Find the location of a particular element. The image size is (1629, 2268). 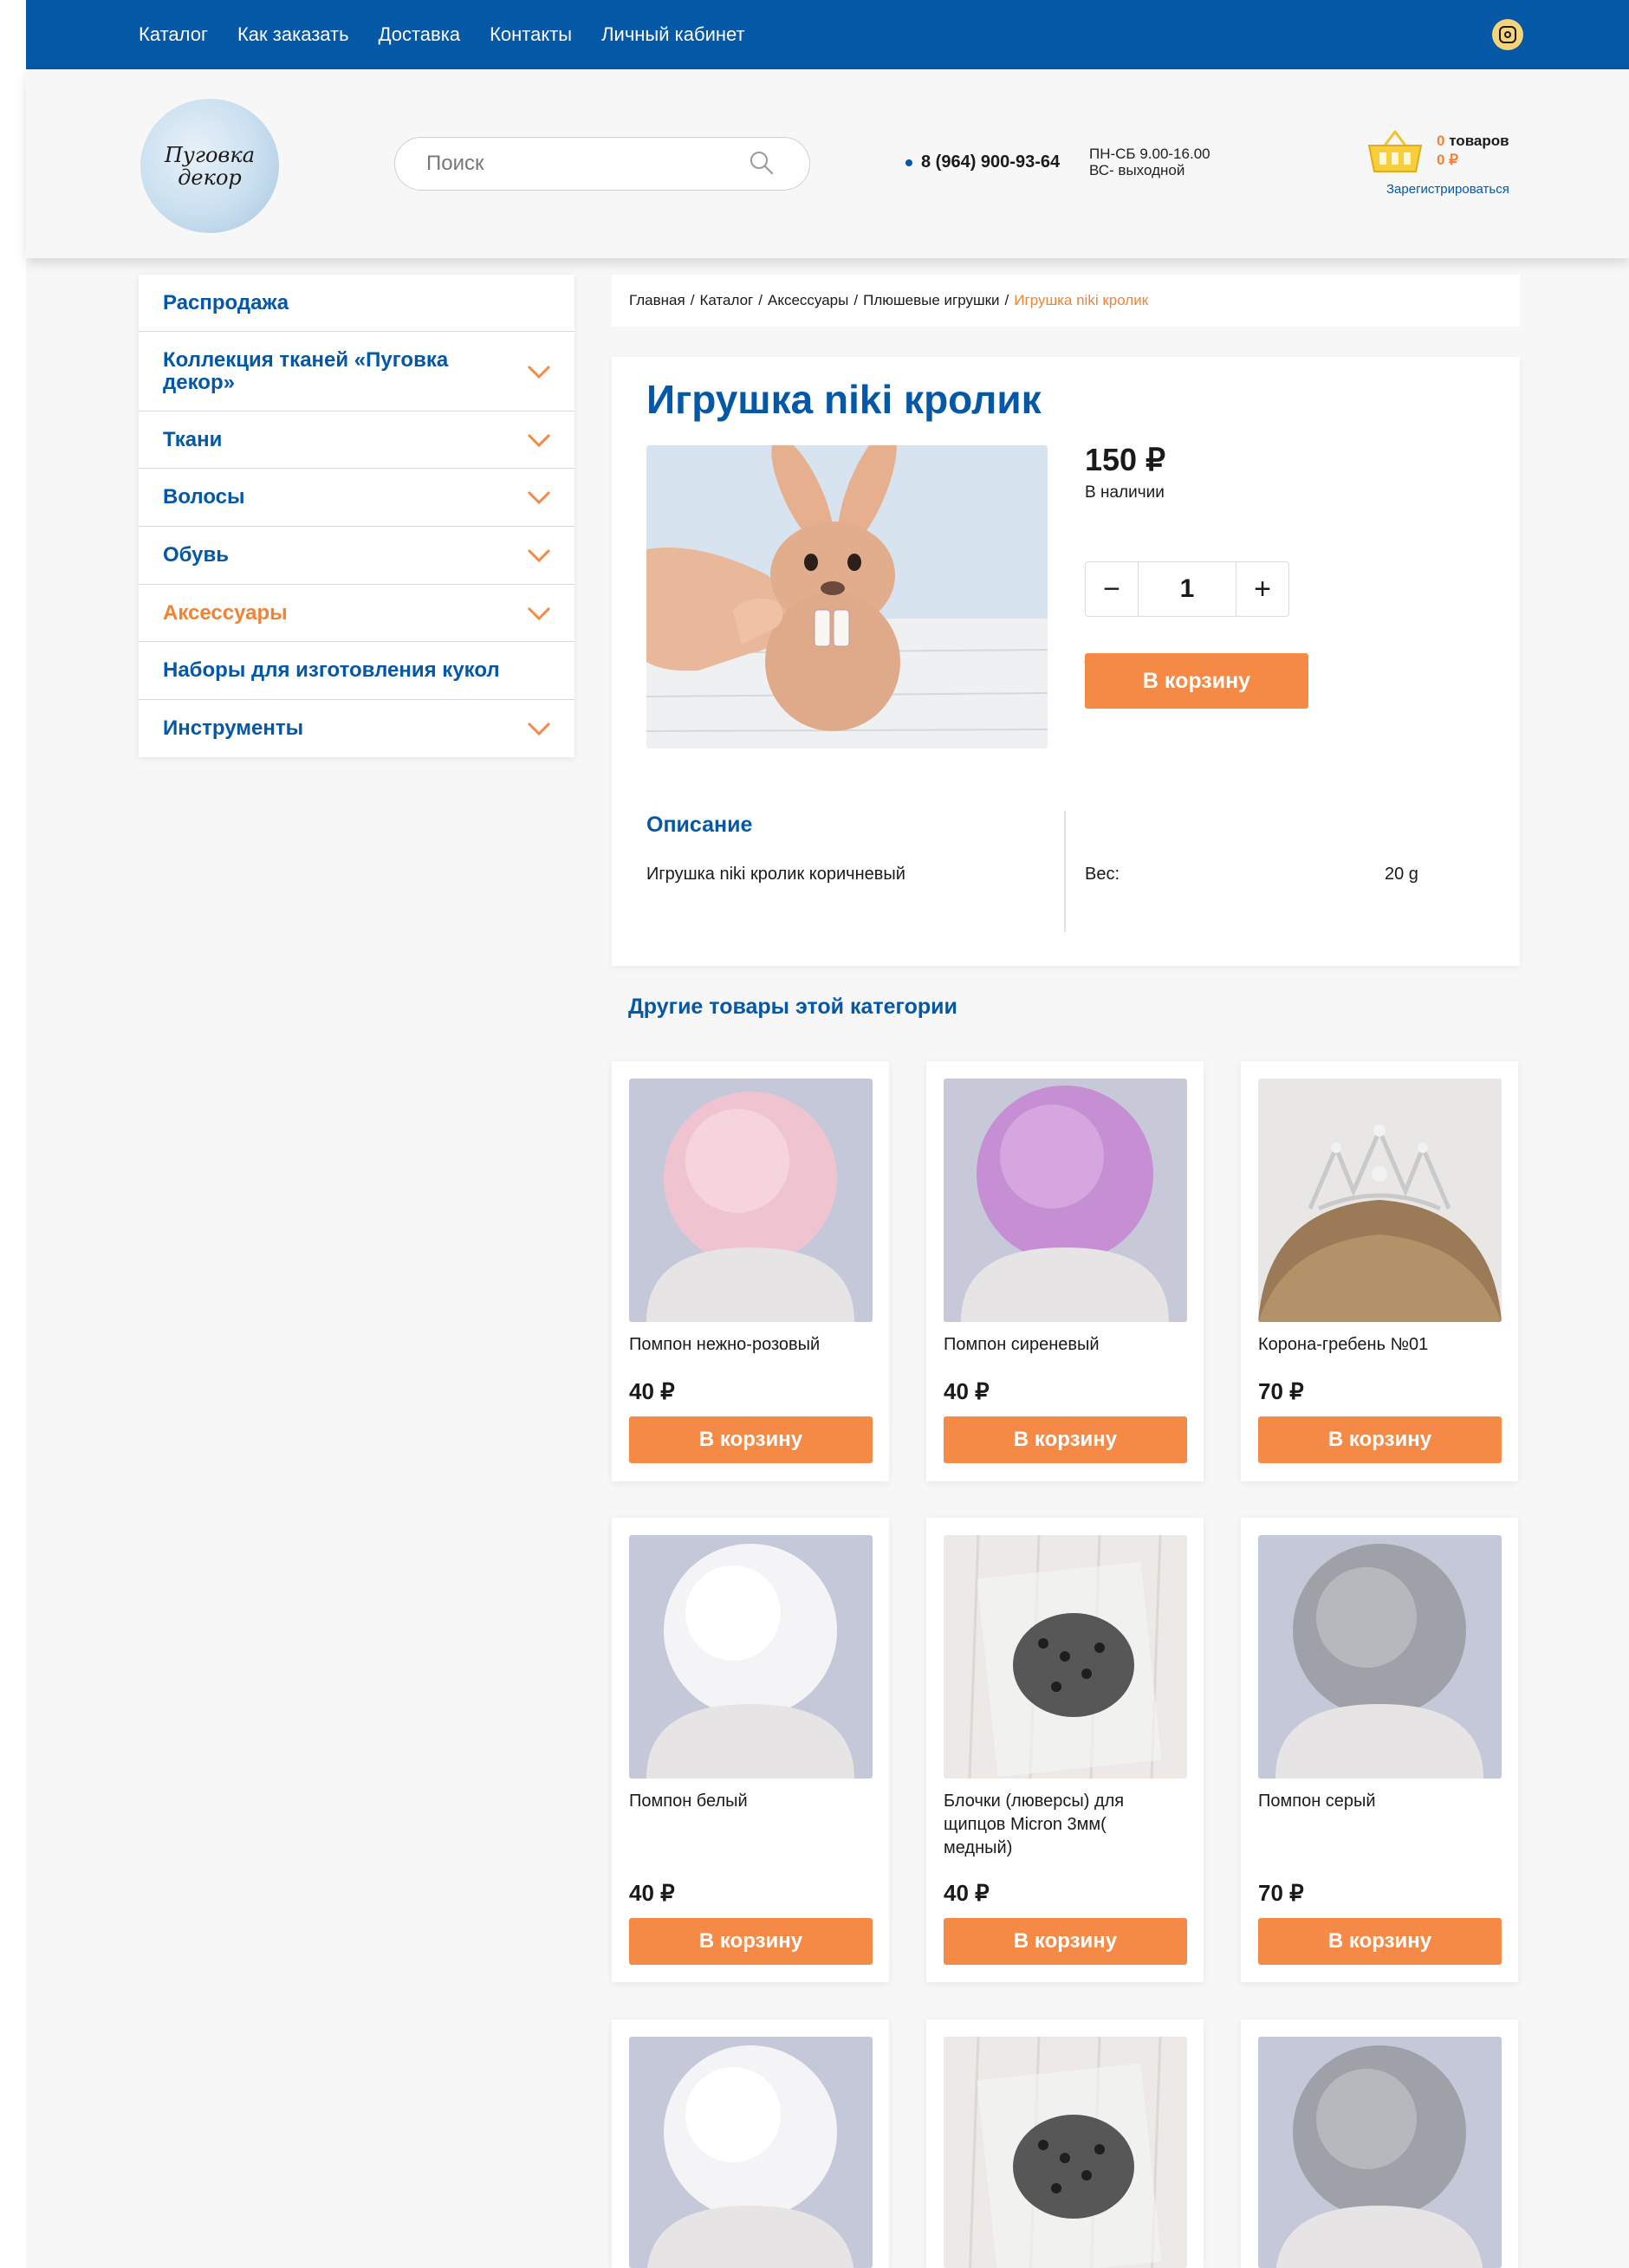

phone-block: 8 (964) 900-93-64 is located at coordinates (982, 162).